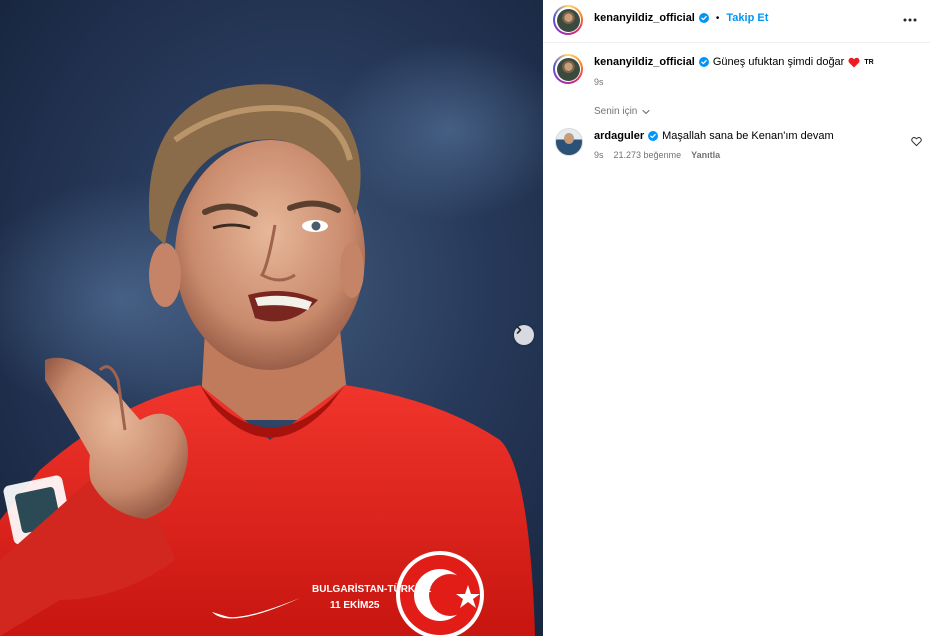 Image resolution: width=930 pixels, height=636 pixels. Describe the element at coordinates (644, 62) in the screenshot. I see `caption-username: kenanyildiz_official` at that location.